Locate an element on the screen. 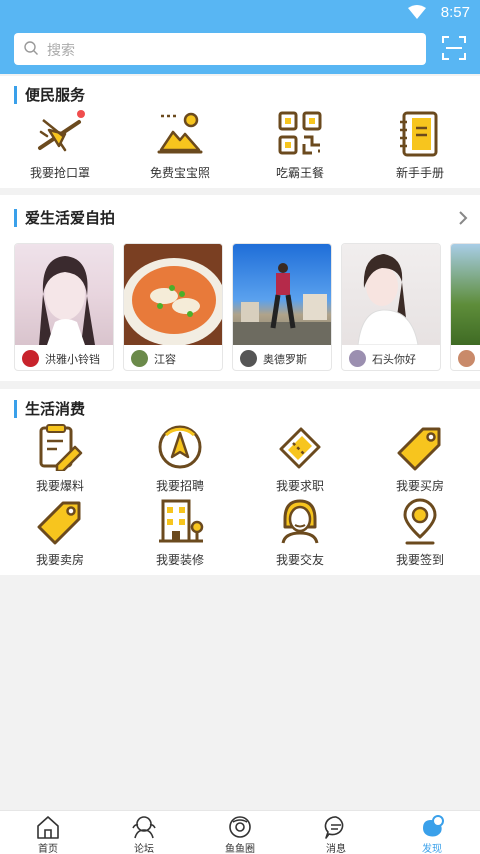  consume-label: 我要签到 is located at coordinates (419, 560).